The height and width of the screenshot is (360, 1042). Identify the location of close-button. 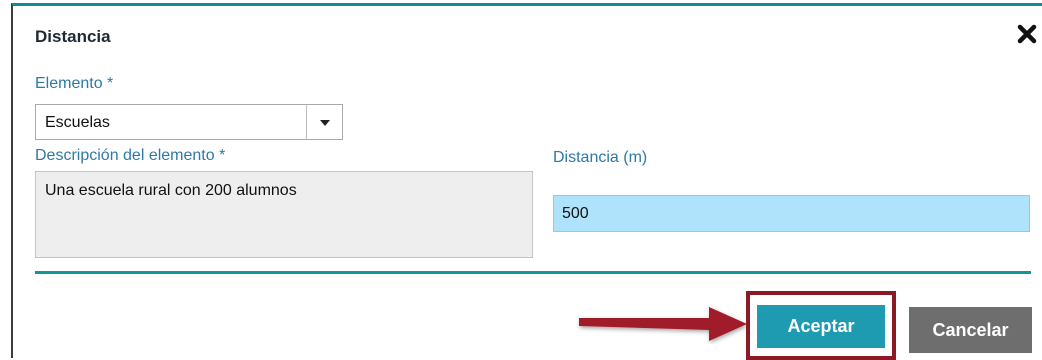
(1027, 34).